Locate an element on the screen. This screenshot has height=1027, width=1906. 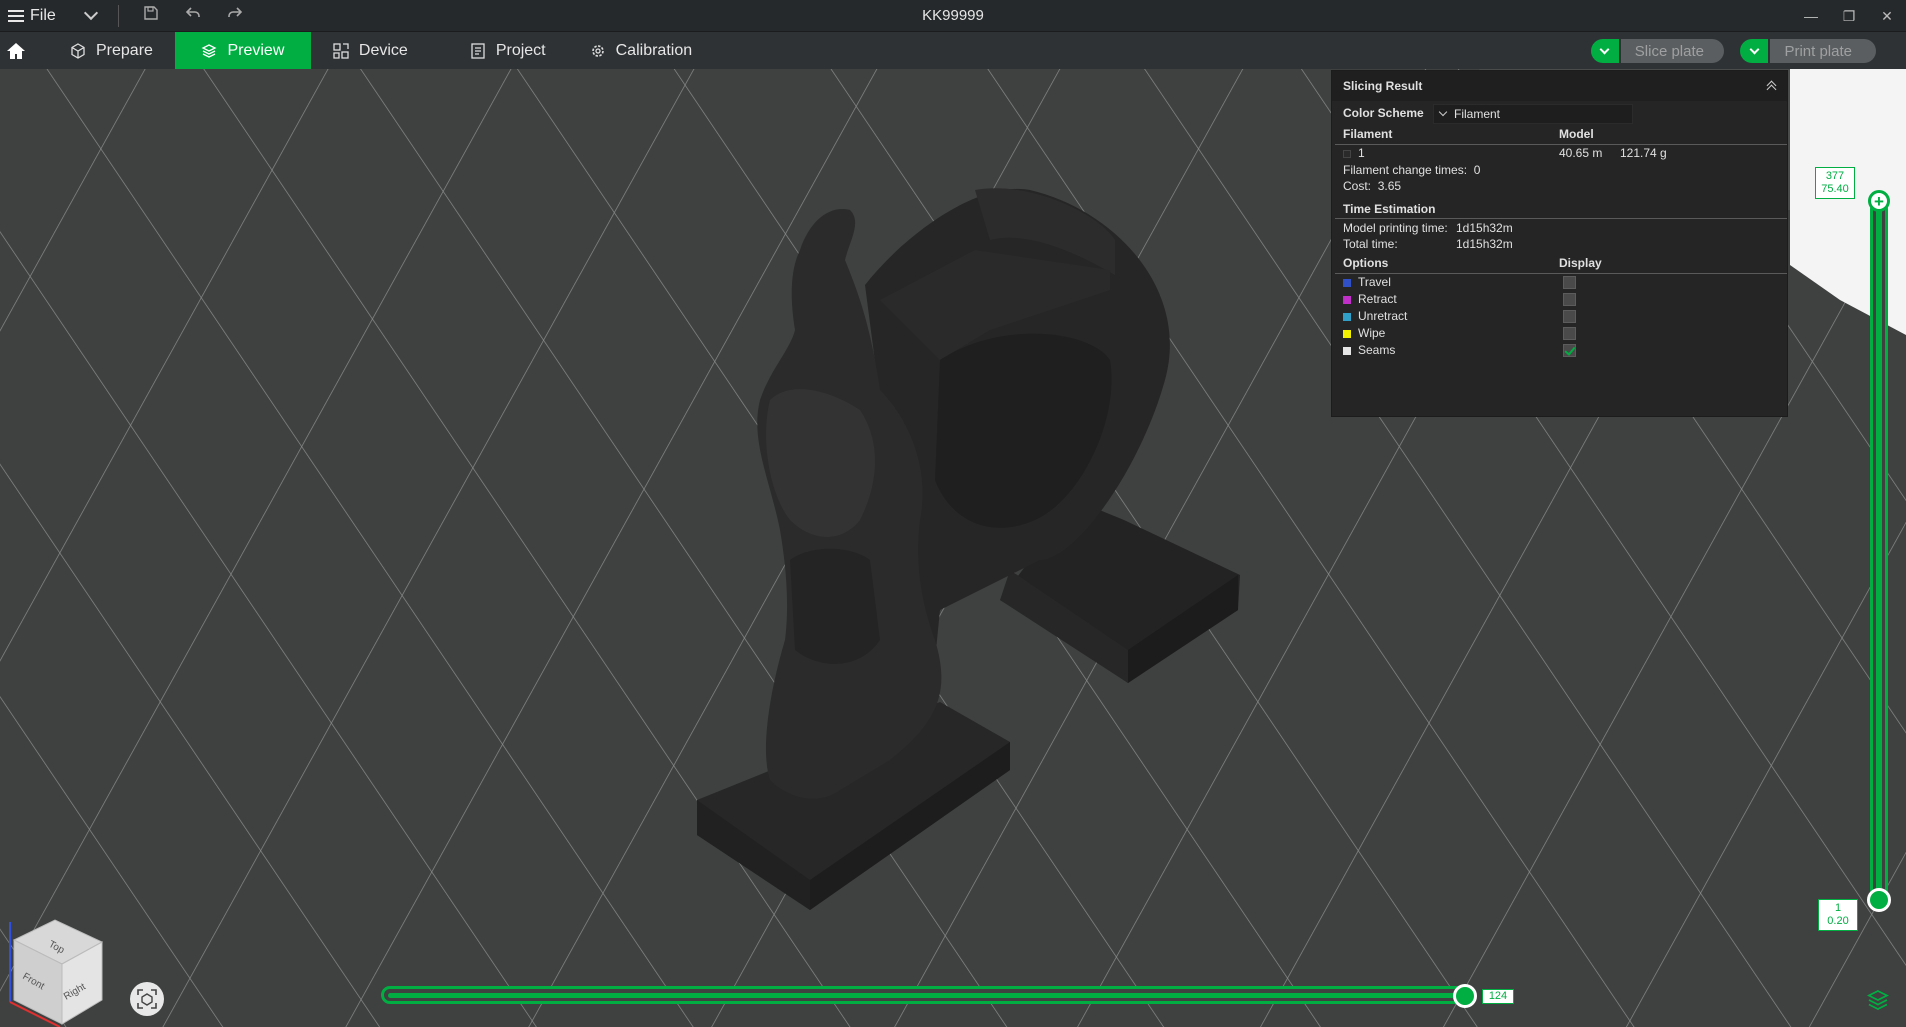
option-wipe: Wipe is located at coordinates (1364, 333).